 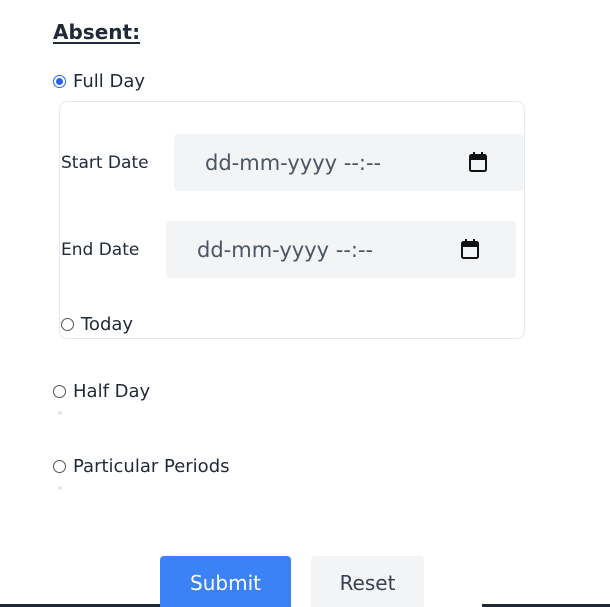 I want to click on particular-periods-option: Particular Periods, so click(x=141, y=466).